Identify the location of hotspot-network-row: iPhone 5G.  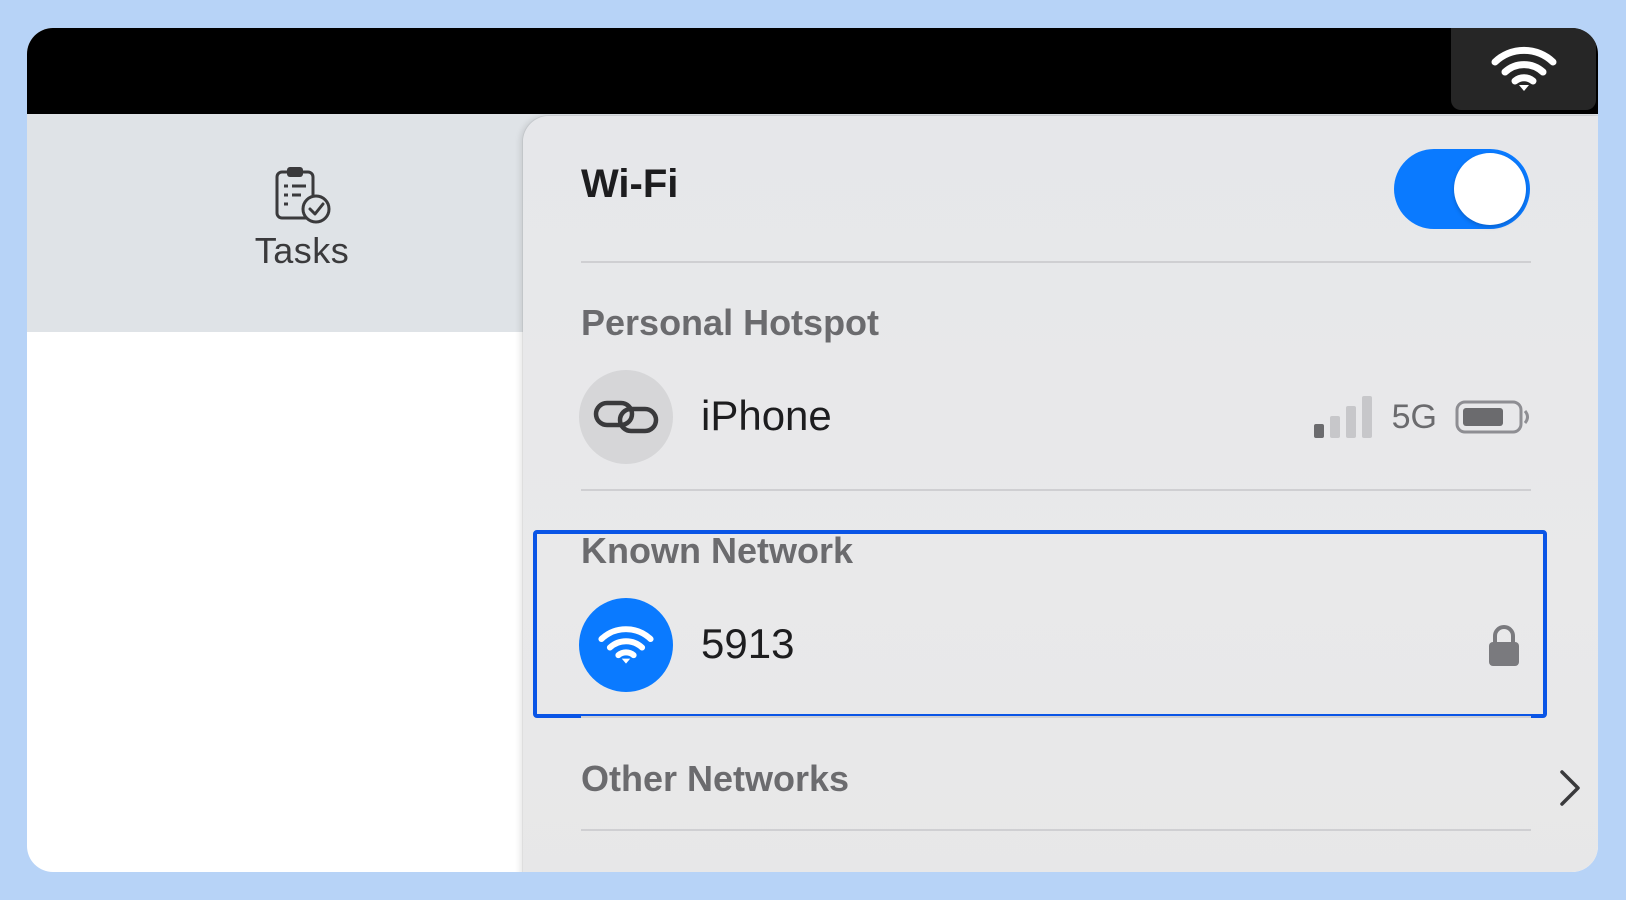
(1055, 418).